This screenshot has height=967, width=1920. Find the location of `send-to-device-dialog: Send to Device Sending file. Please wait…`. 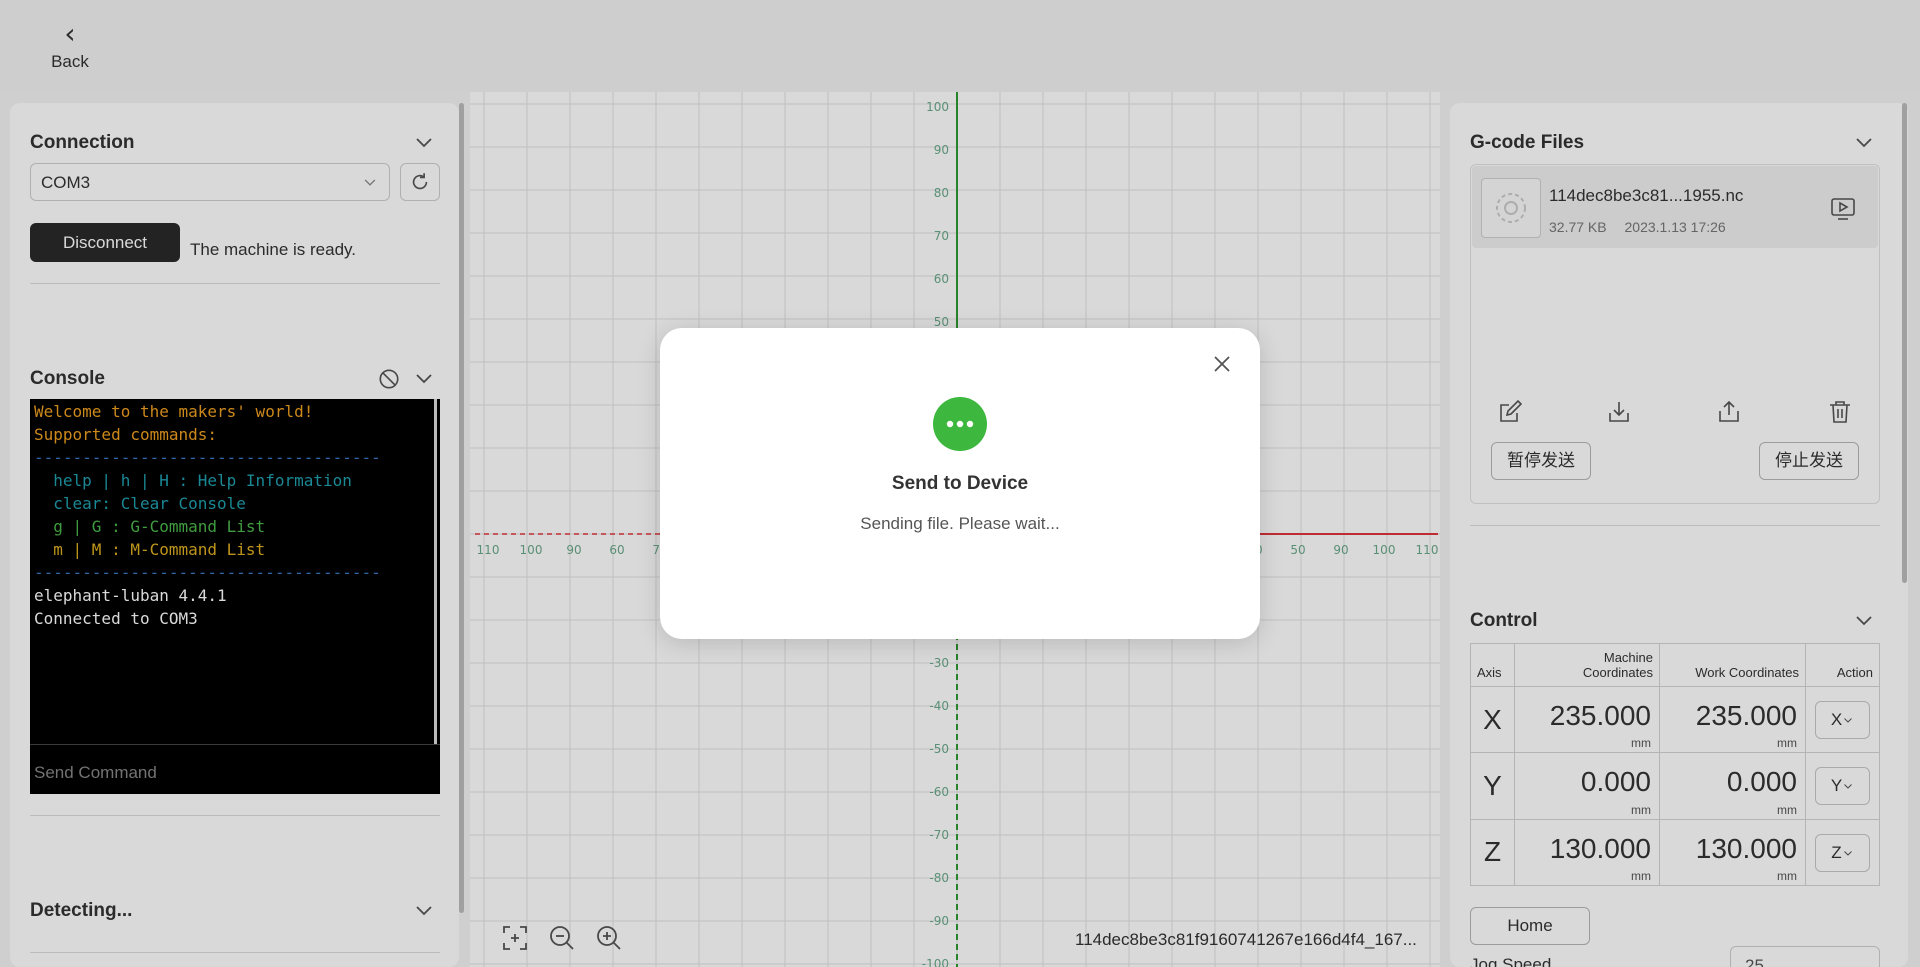

send-to-device-dialog: Send to Device Sending file. Please wait… is located at coordinates (960, 483).